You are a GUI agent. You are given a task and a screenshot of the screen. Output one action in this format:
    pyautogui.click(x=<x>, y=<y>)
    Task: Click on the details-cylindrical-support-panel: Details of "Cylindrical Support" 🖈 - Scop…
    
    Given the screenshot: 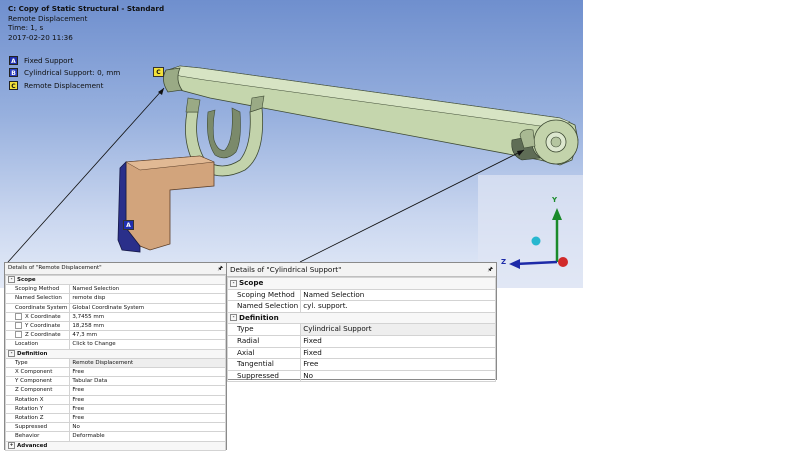 What is the action you would take?
    pyautogui.click(x=361, y=322)
    